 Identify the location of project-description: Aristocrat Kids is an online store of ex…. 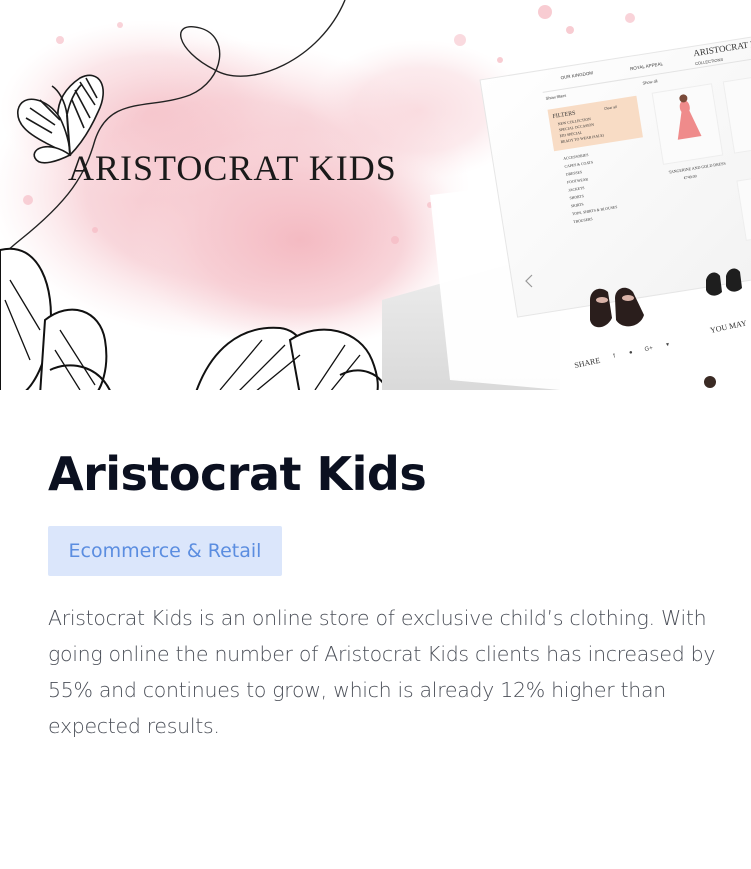
(382, 672).